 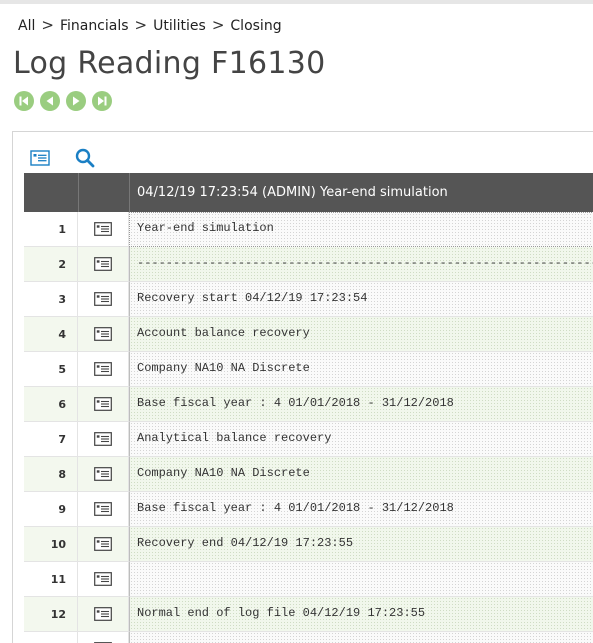 I want to click on table-row: 10 Recovery end 04/12/19 17:23:55, so click(x=308, y=544).